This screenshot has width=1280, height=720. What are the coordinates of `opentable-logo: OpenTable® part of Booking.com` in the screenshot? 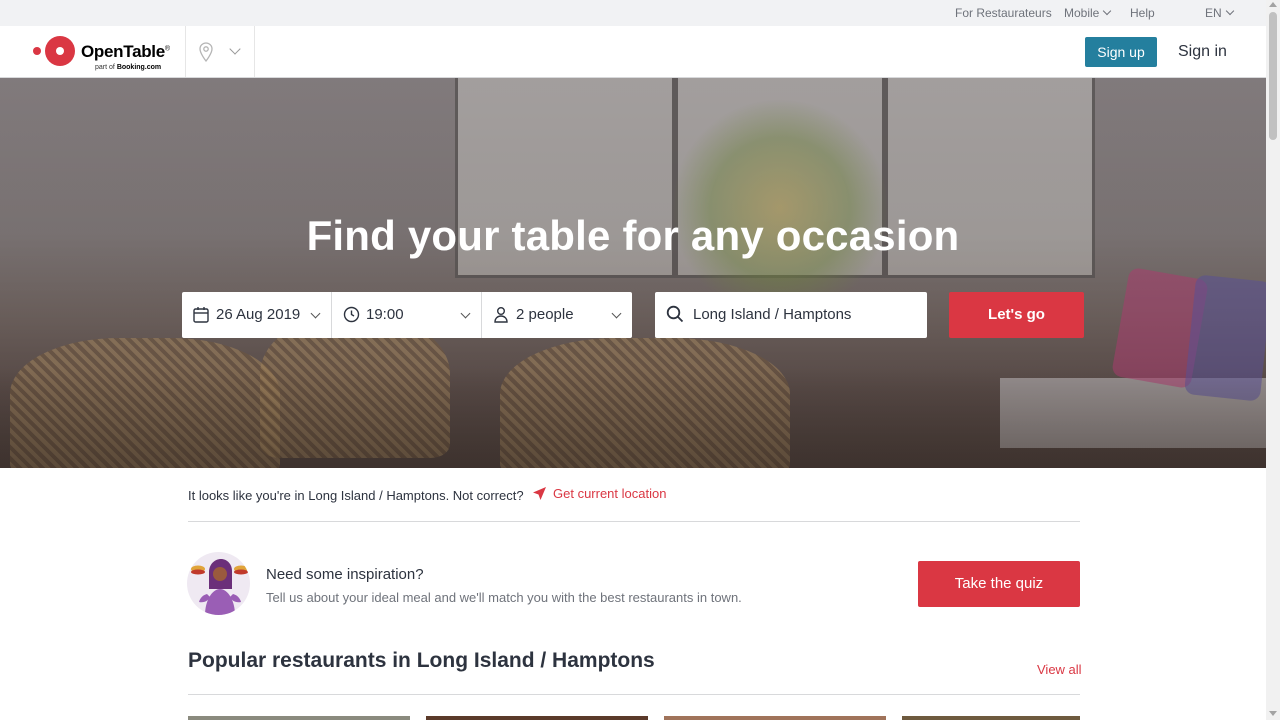 It's located at (103, 52).